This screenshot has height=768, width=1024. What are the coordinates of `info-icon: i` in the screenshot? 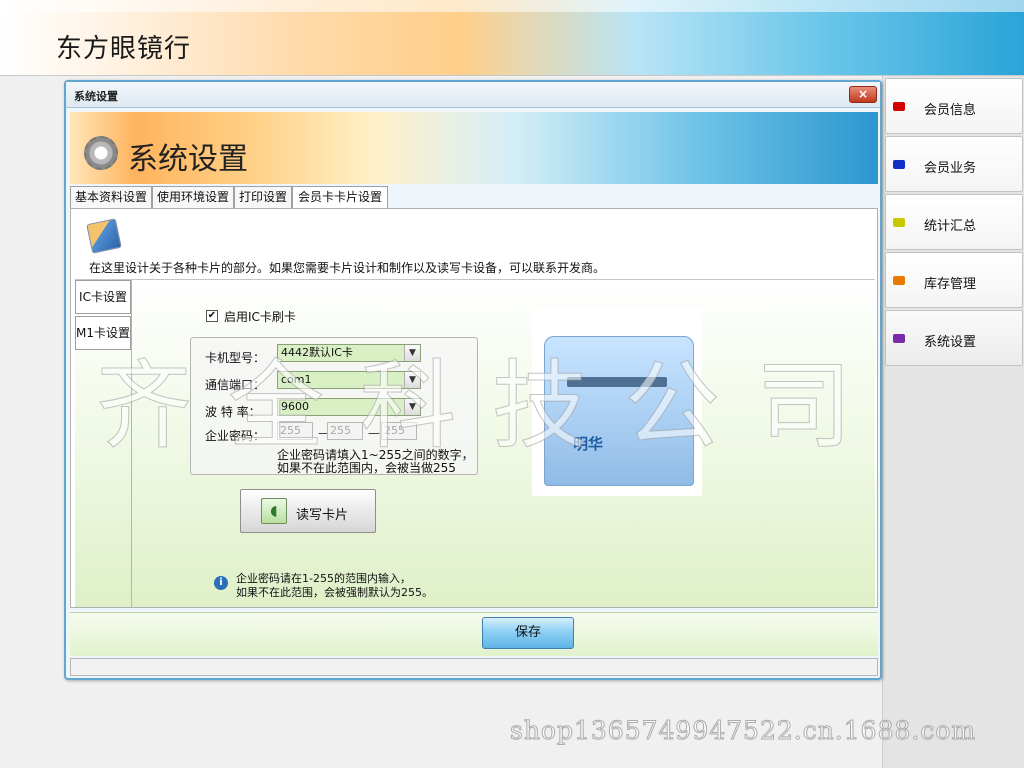 It's located at (221, 583).